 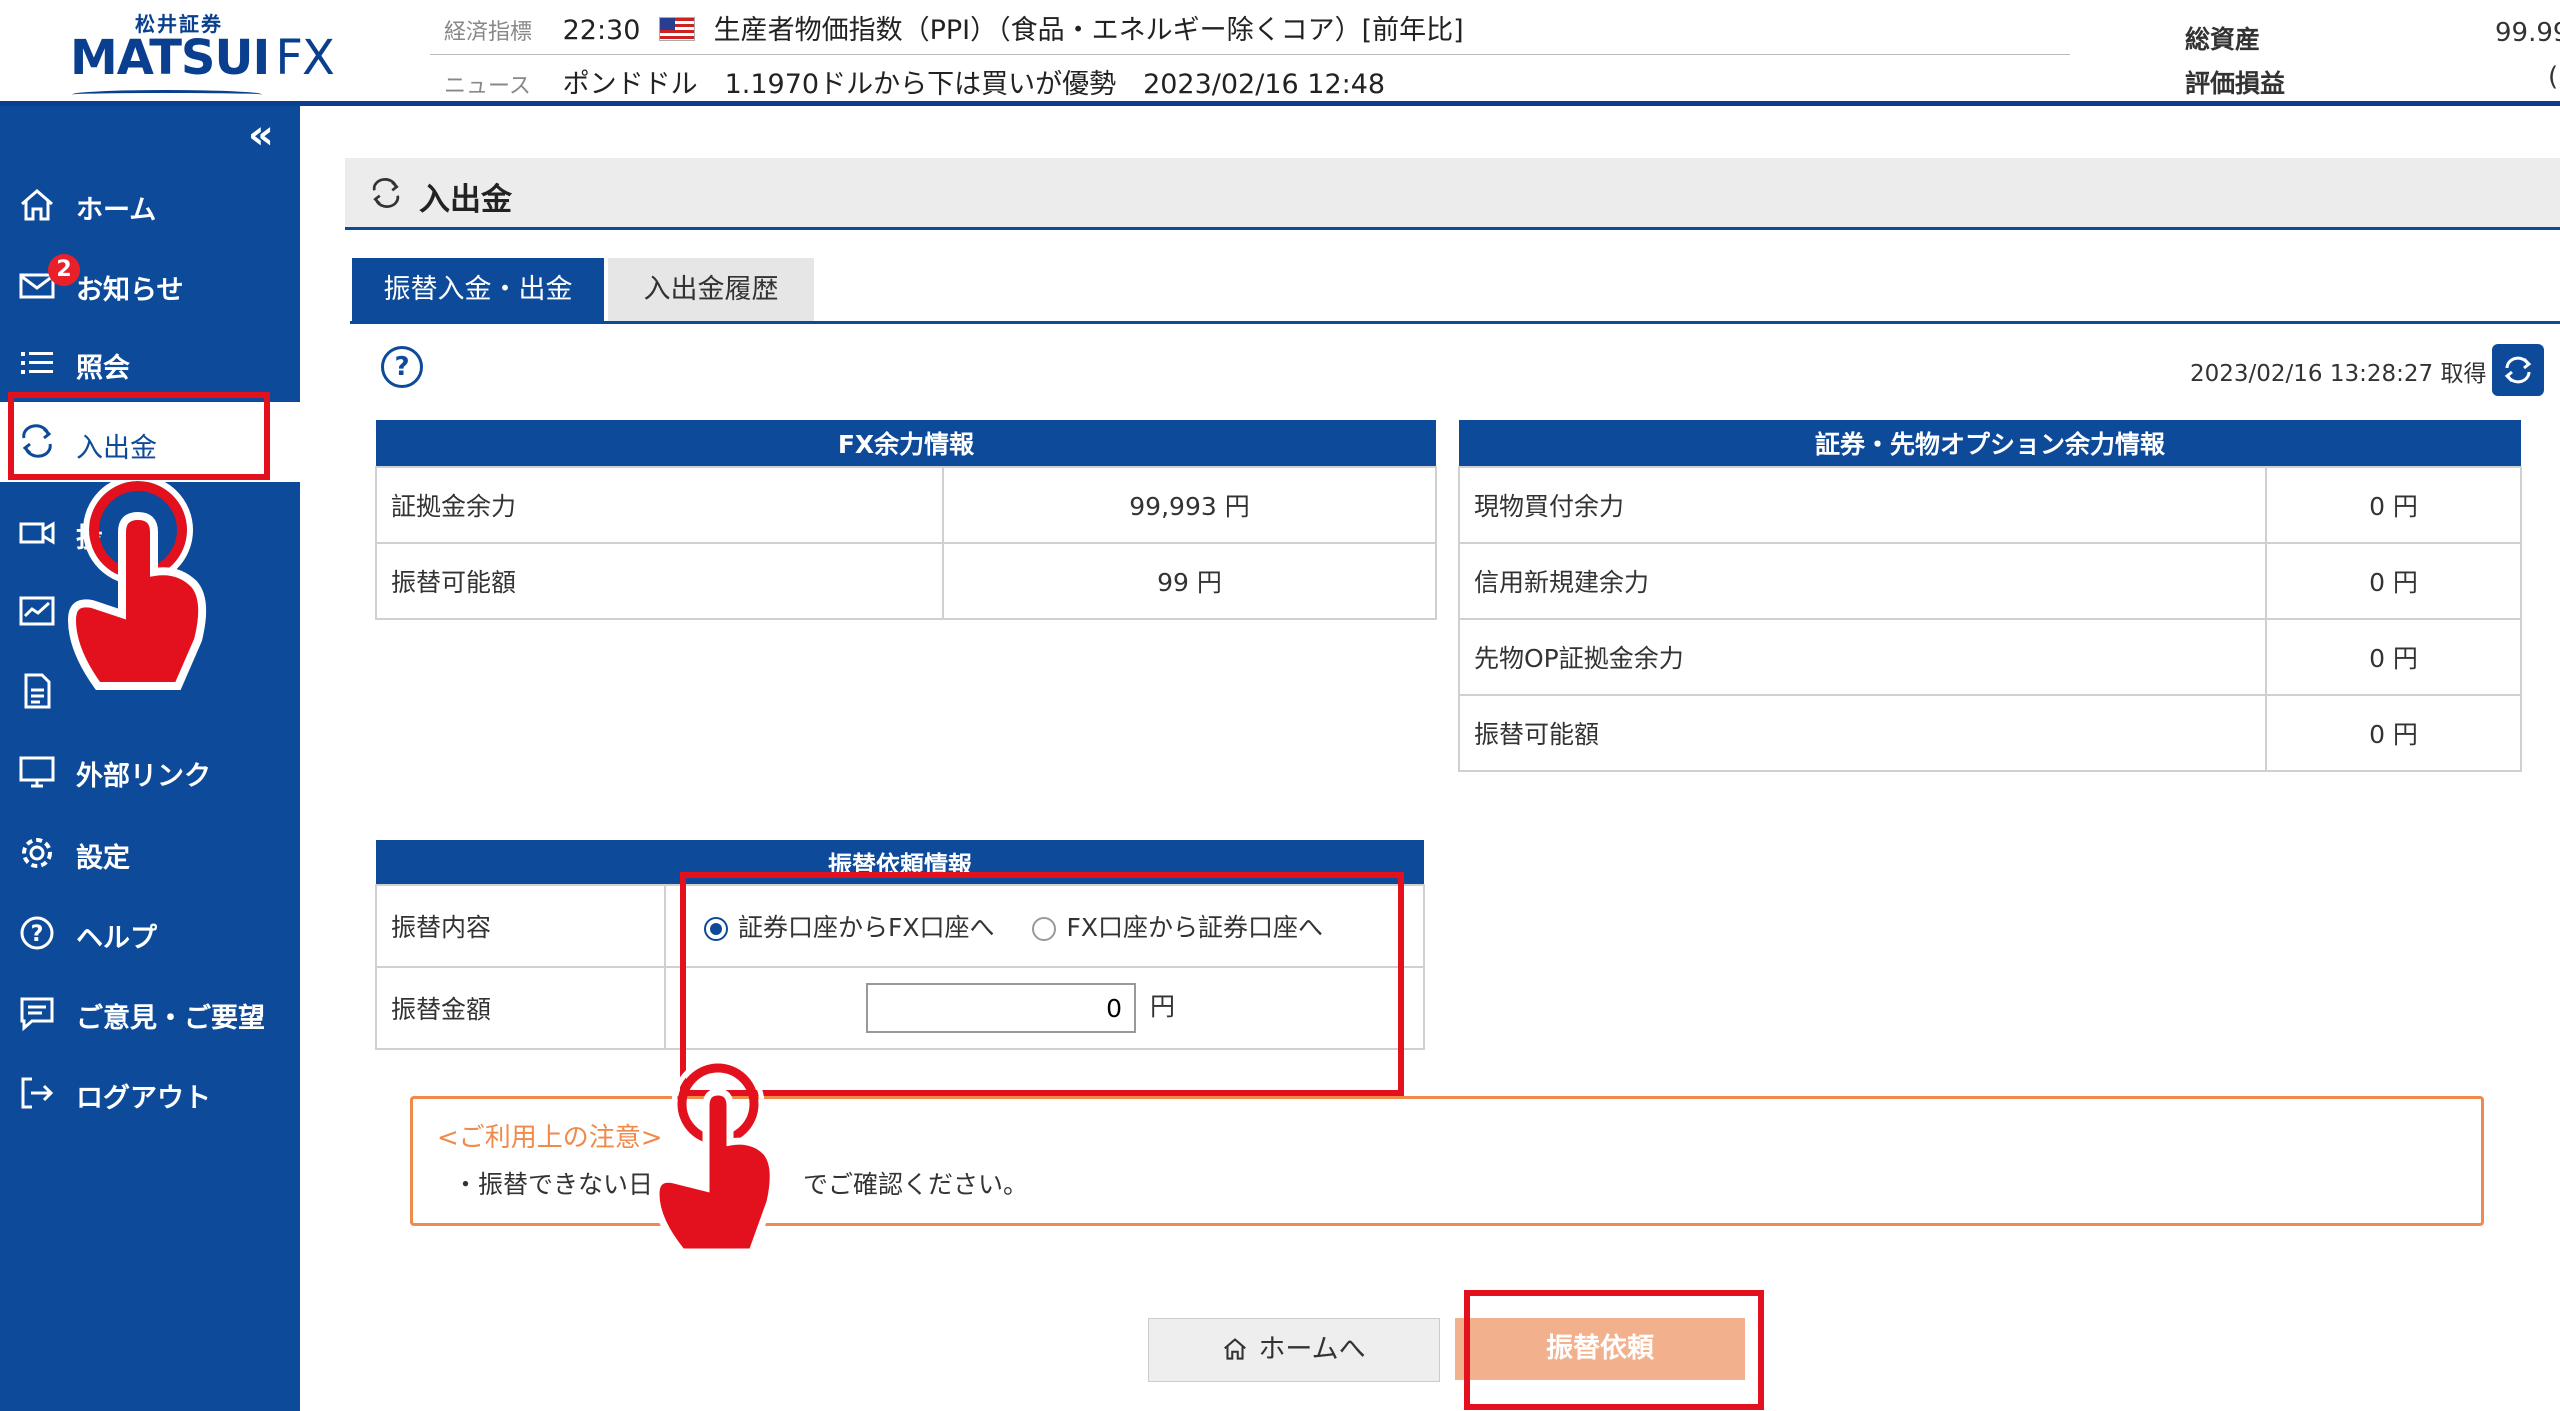 I want to click on securities-table-header: 証券・先物オプション余力情報, so click(x=1990, y=443).